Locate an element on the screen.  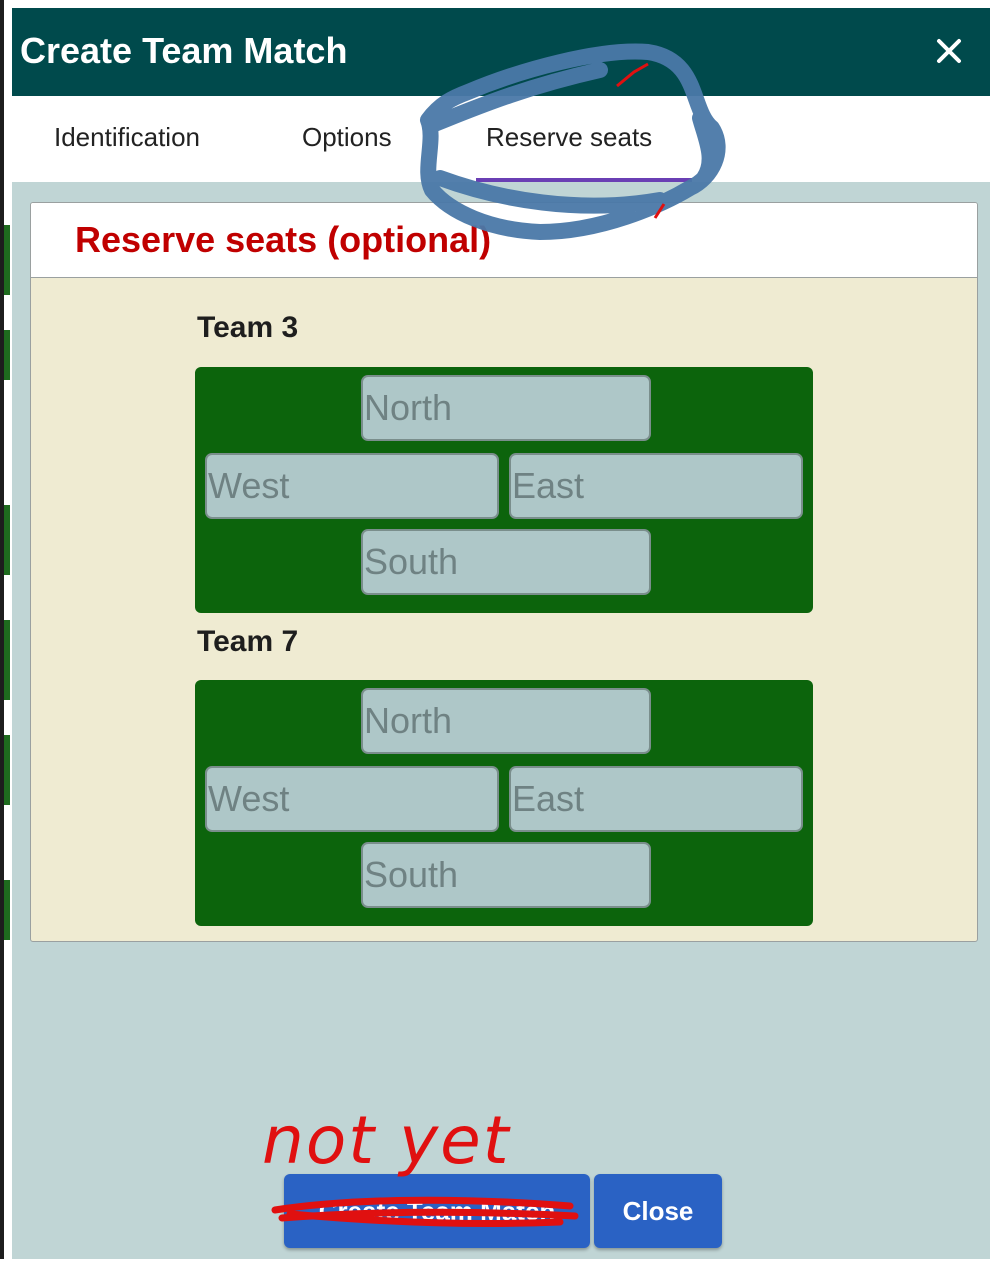
active-tab-indicator is located at coordinates (584, 180).